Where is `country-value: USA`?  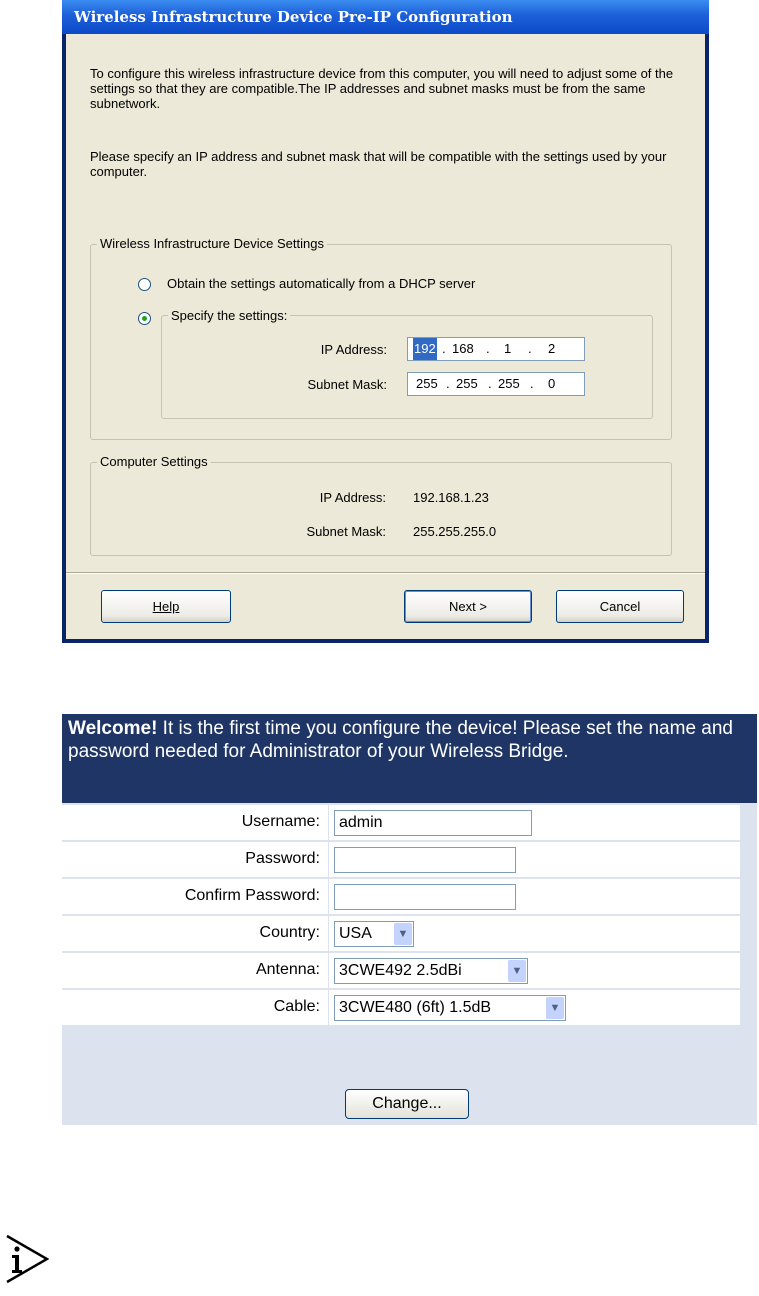 country-value: USA is located at coordinates (355, 933).